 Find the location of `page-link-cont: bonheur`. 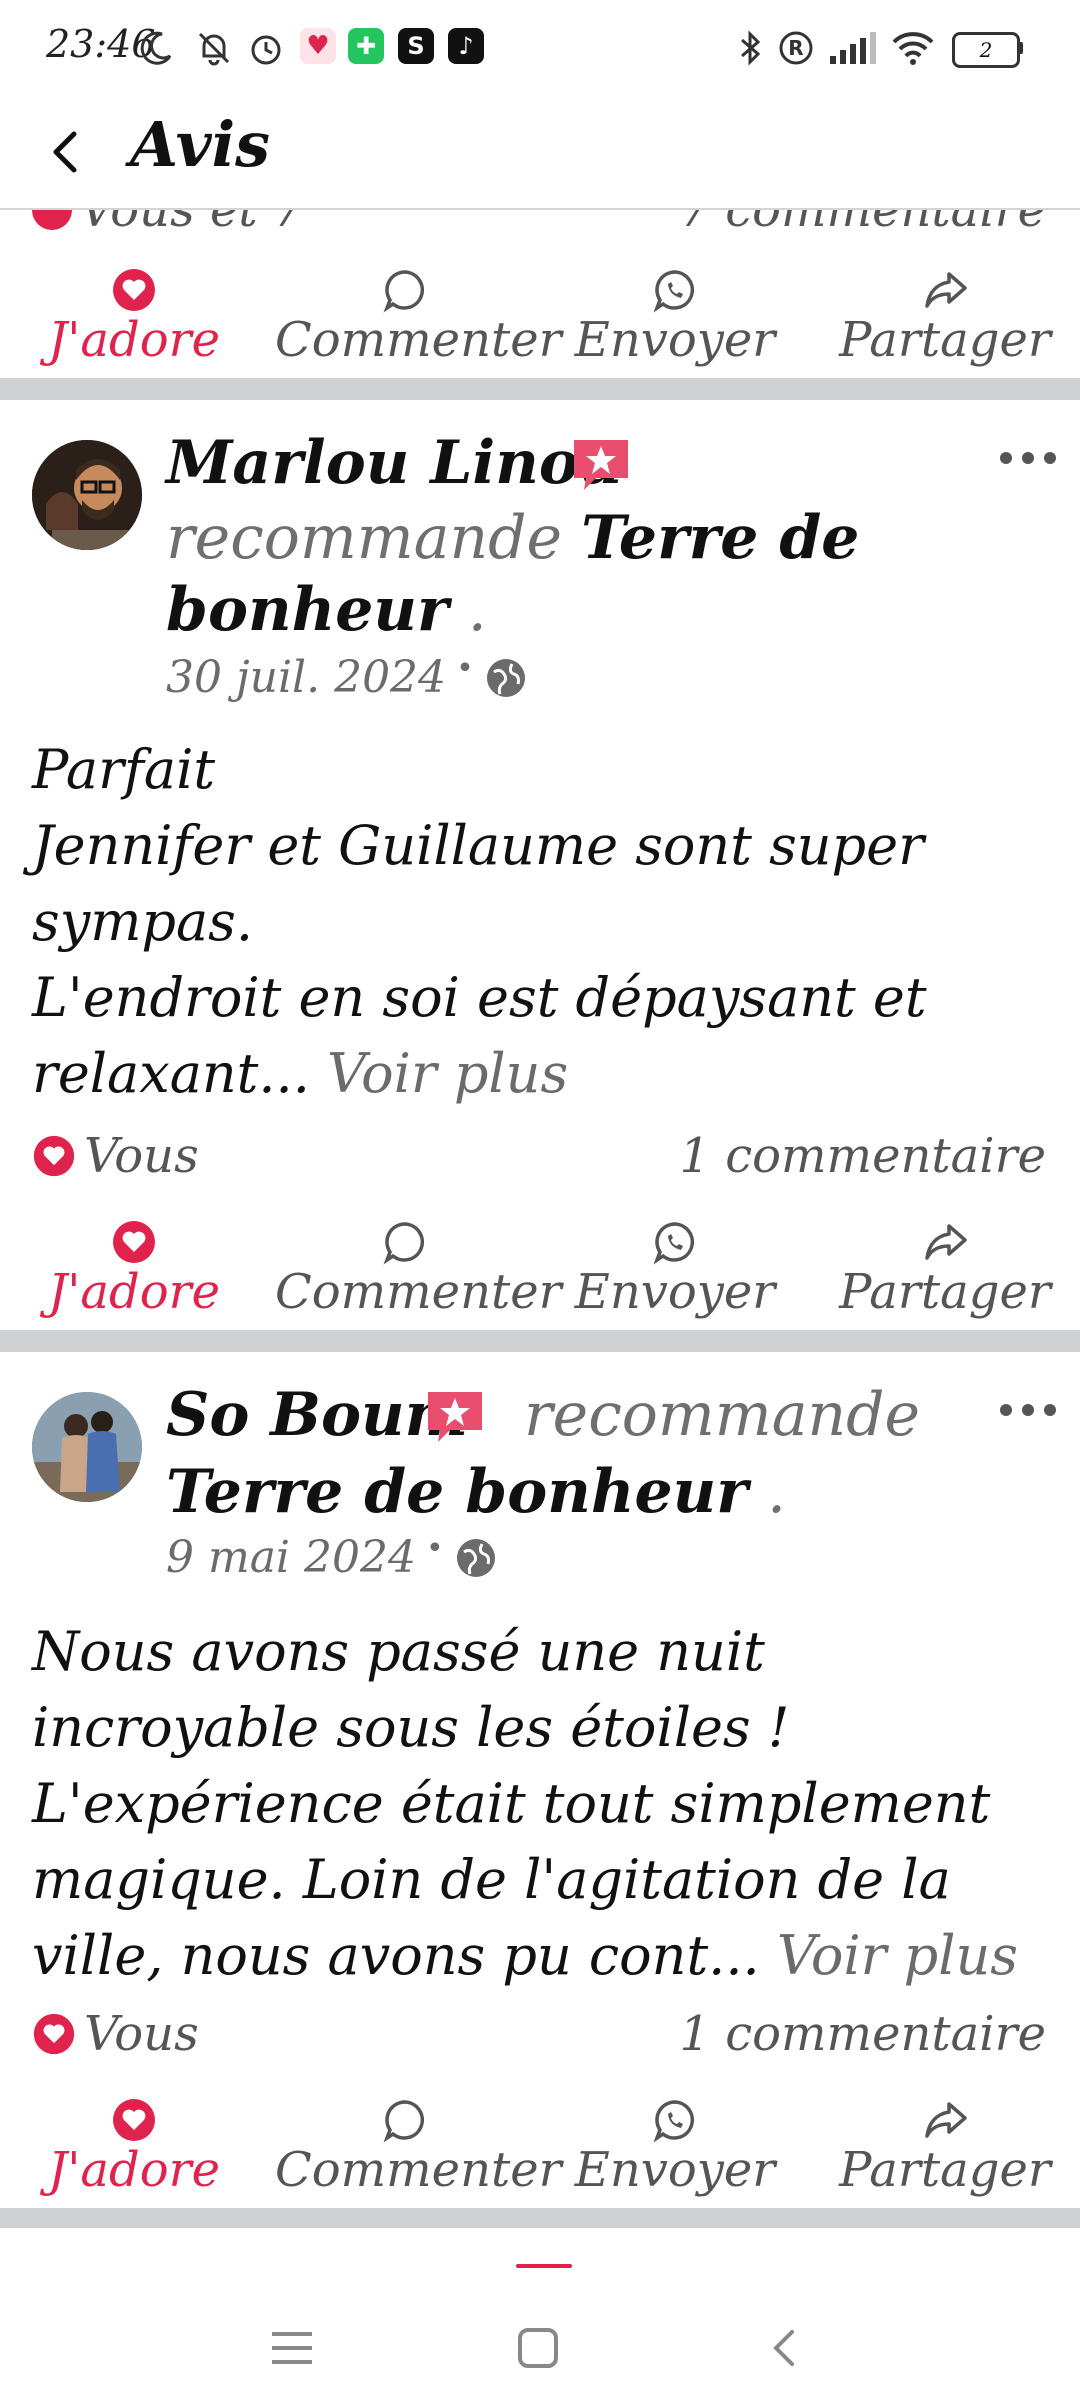

page-link-cont: bonheur is located at coordinates (307, 610).